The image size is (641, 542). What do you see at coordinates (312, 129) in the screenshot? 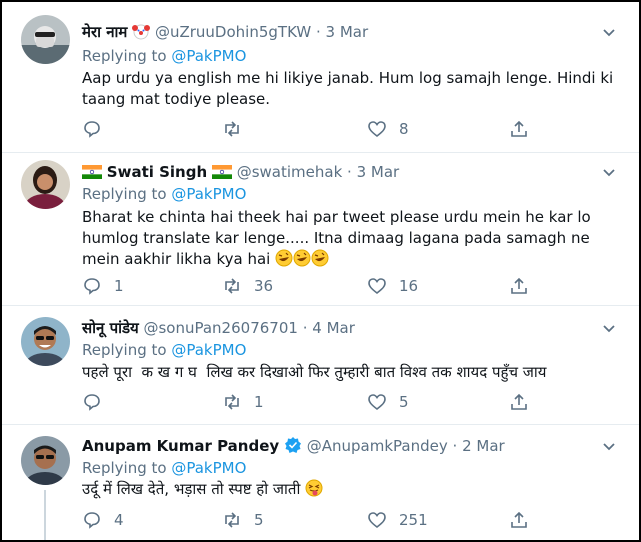
I see `tweet-actions: 8` at bounding box center [312, 129].